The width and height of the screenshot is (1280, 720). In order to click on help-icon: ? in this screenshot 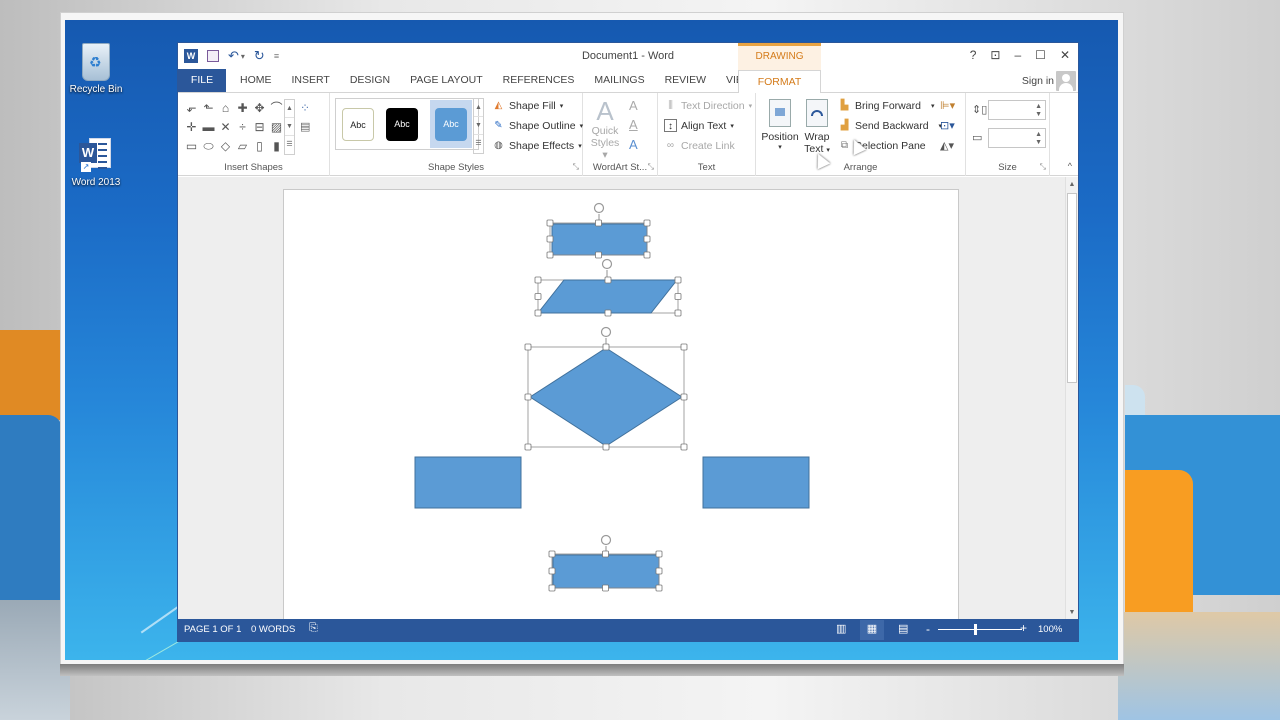, I will do `click(973, 55)`.